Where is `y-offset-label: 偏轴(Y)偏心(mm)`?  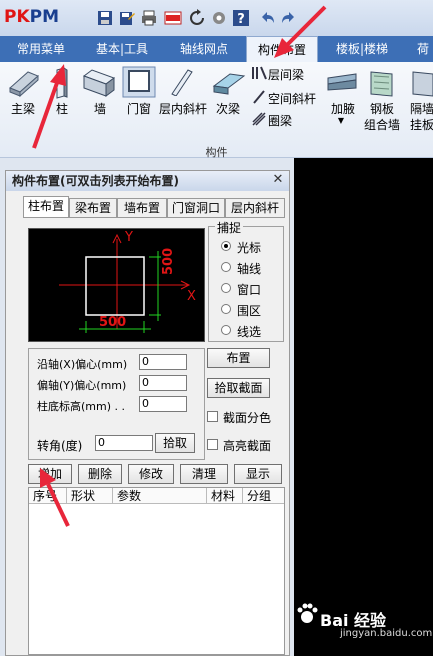
y-offset-label: 偏轴(Y)偏心(mm) is located at coordinates (82, 385).